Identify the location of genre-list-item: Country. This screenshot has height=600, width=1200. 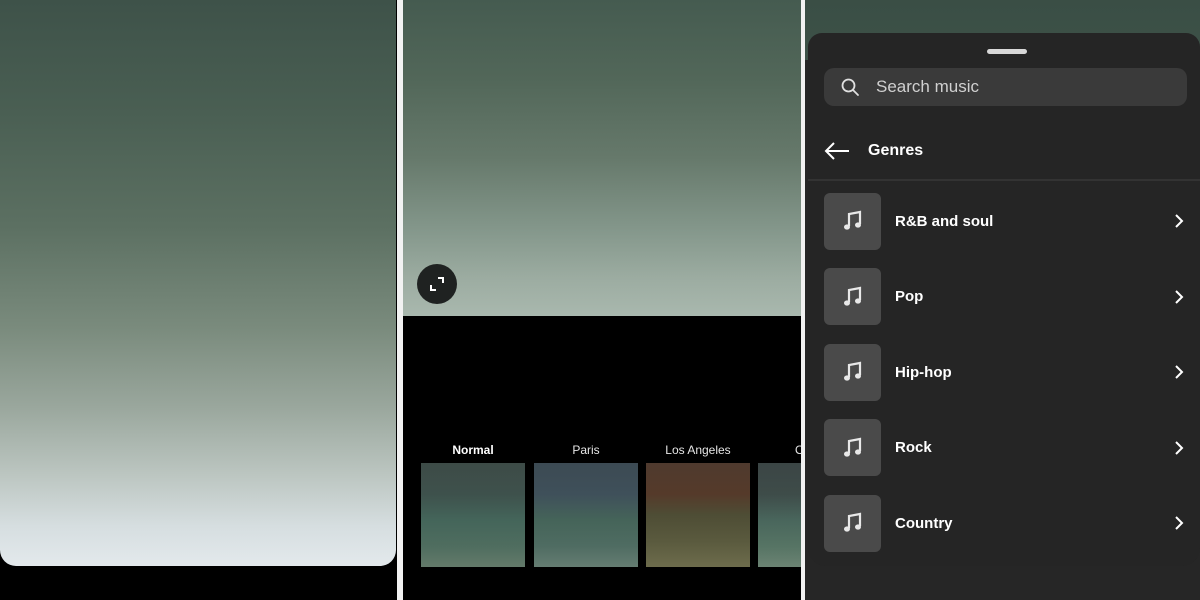
(1004, 523).